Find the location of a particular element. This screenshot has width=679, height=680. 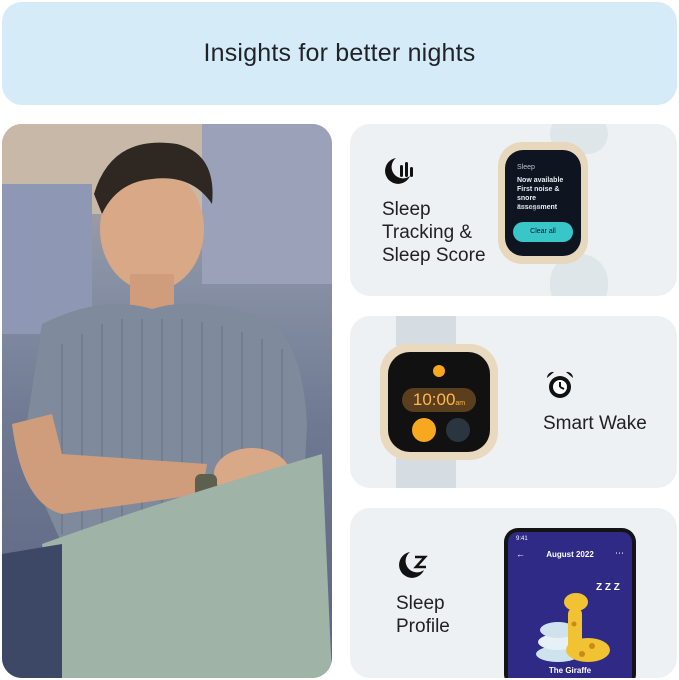

clear-all-button: Clear all is located at coordinates (543, 232).